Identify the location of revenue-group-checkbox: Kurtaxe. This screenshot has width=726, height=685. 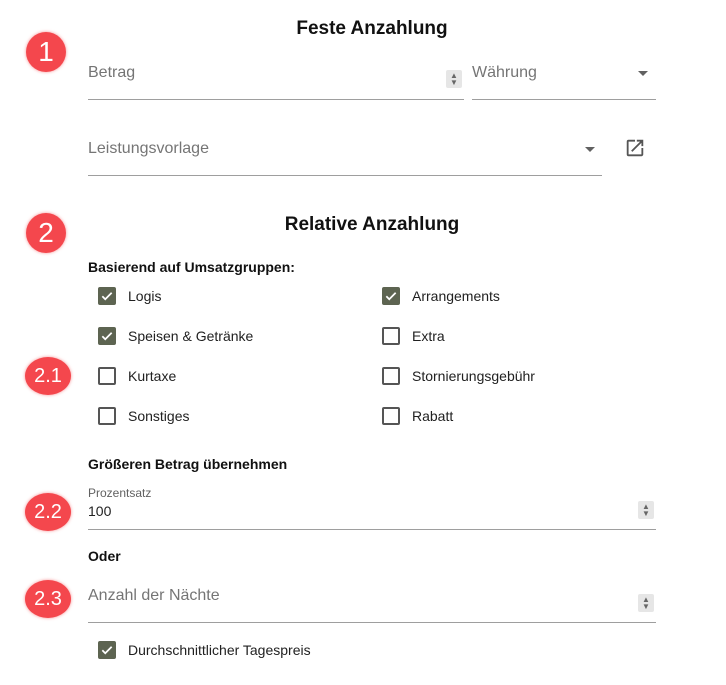
(137, 376).